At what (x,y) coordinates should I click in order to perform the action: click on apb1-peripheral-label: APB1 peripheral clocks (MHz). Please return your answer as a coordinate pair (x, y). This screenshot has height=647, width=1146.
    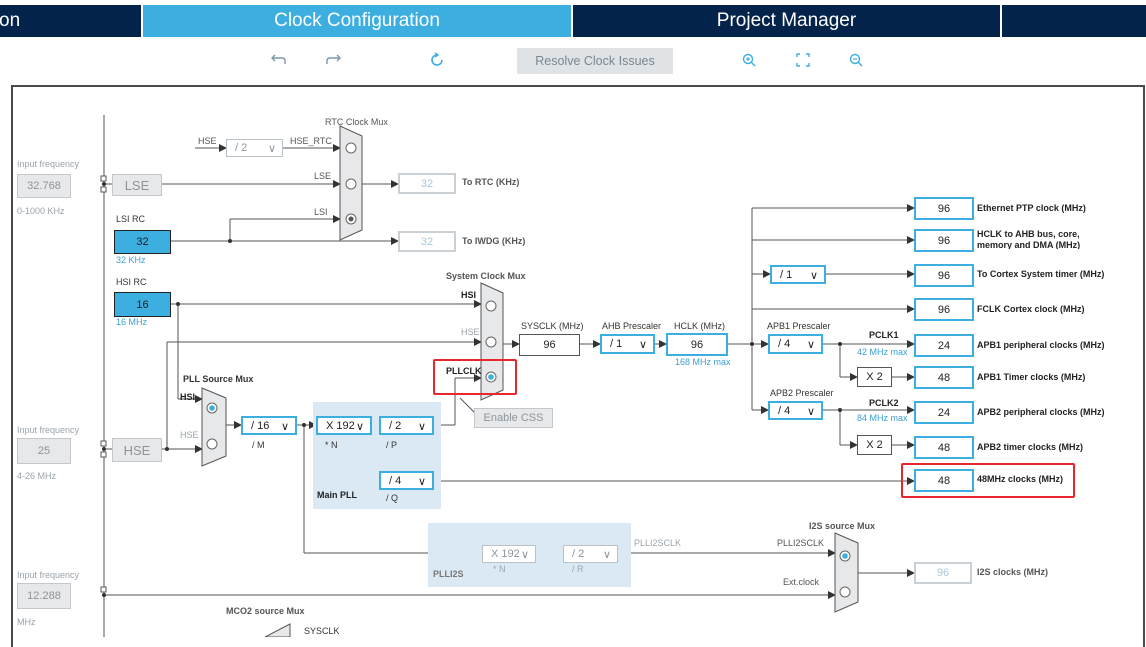
    Looking at the image, I should click on (1041, 345).